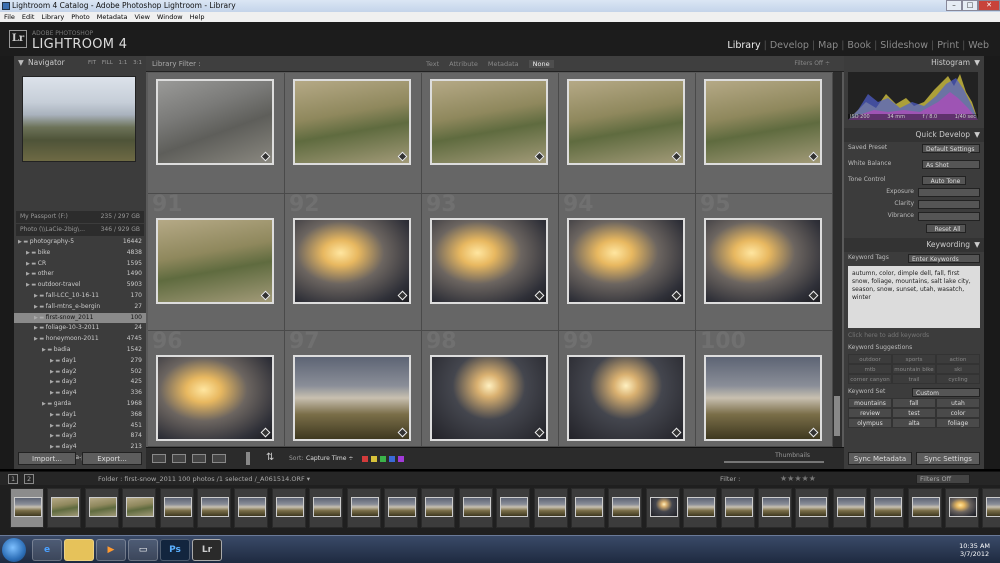  What do you see at coordinates (859, 45) in the screenshot?
I see `module-book: Book` at bounding box center [859, 45].